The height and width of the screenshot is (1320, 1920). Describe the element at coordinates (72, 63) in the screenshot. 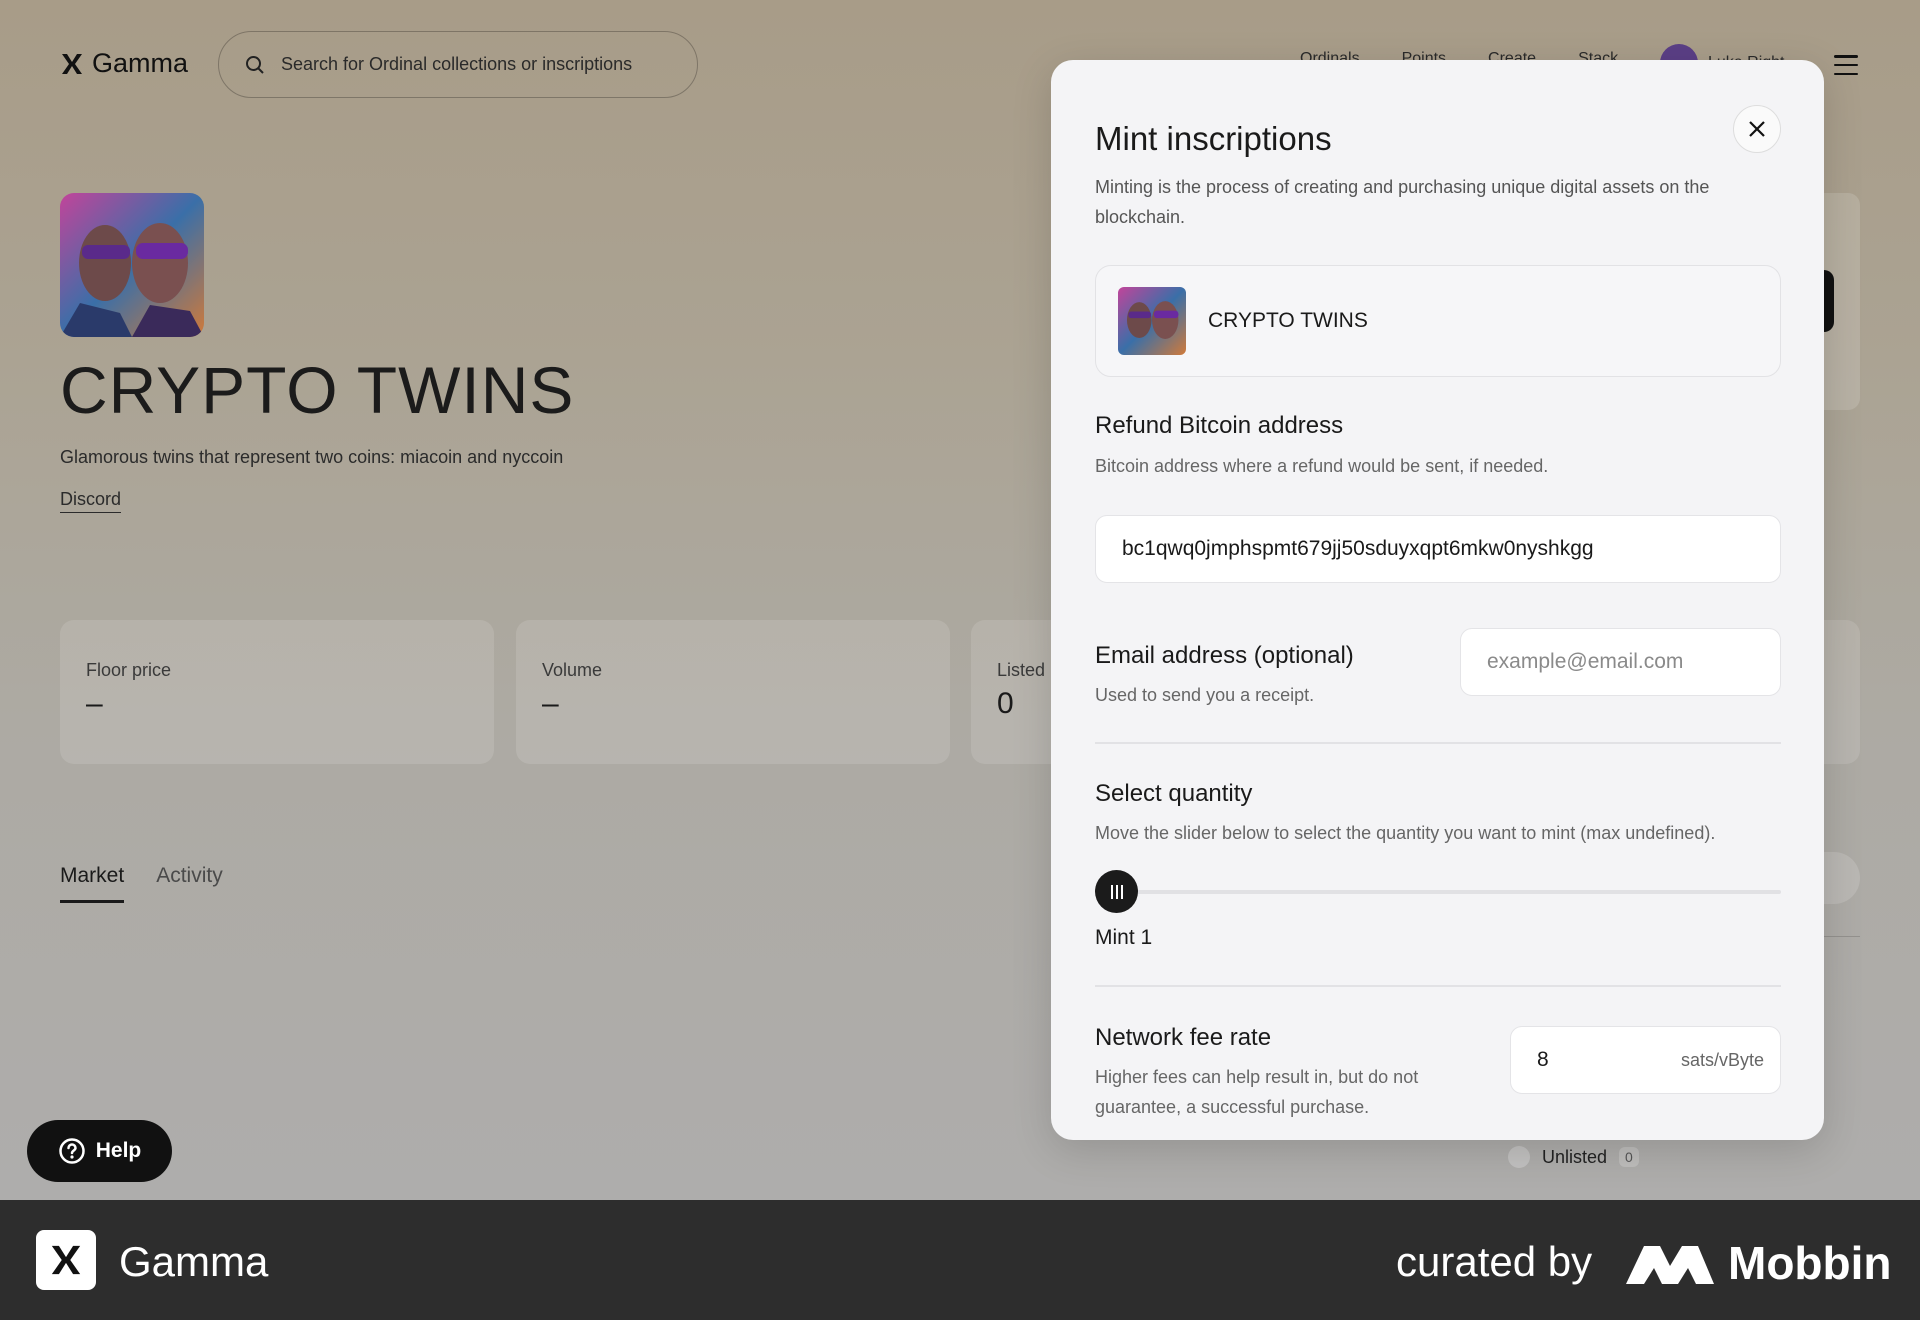

I see `gamma-logo-icon` at that location.